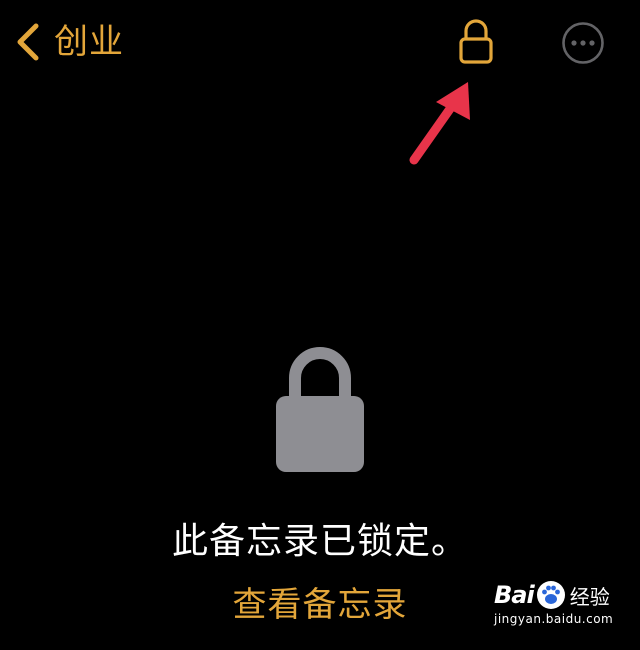 The width and height of the screenshot is (640, 650). Describe the element at coordinates (89, 42) in the screenshot. I see `back-label: 创业` at that location.